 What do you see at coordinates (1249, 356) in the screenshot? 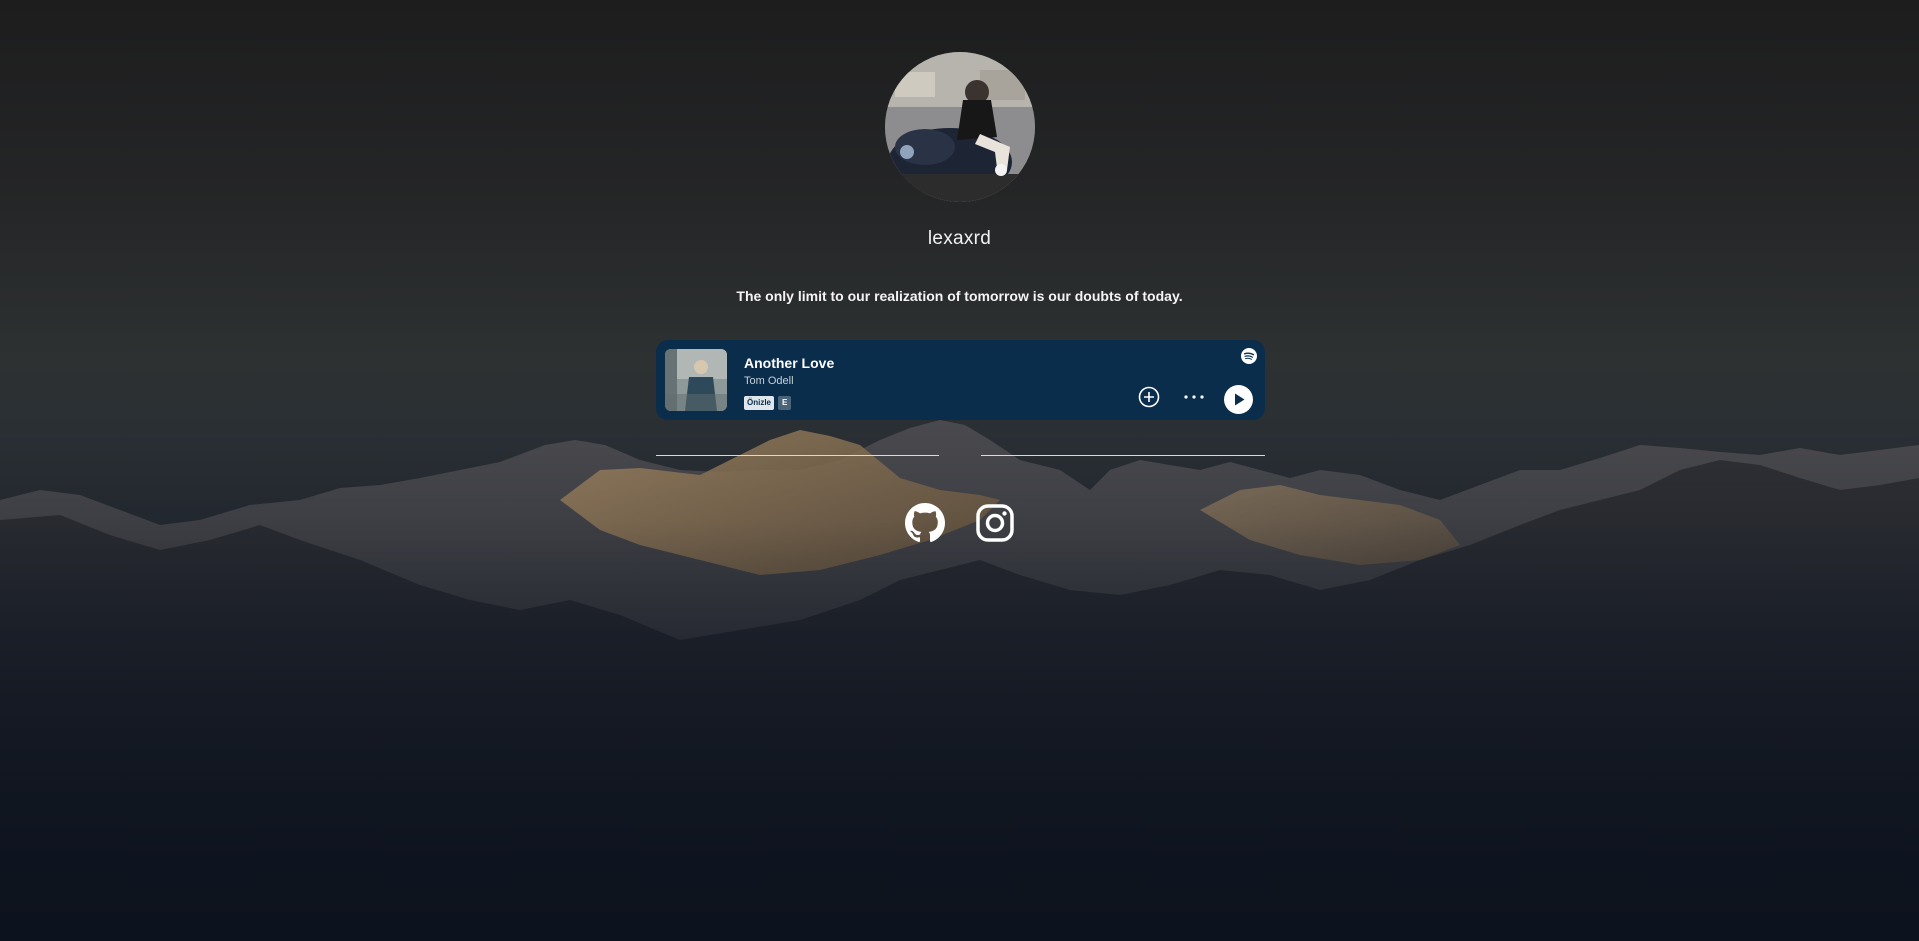
I see `spotify-icon` at bounding box center [1249, 356].